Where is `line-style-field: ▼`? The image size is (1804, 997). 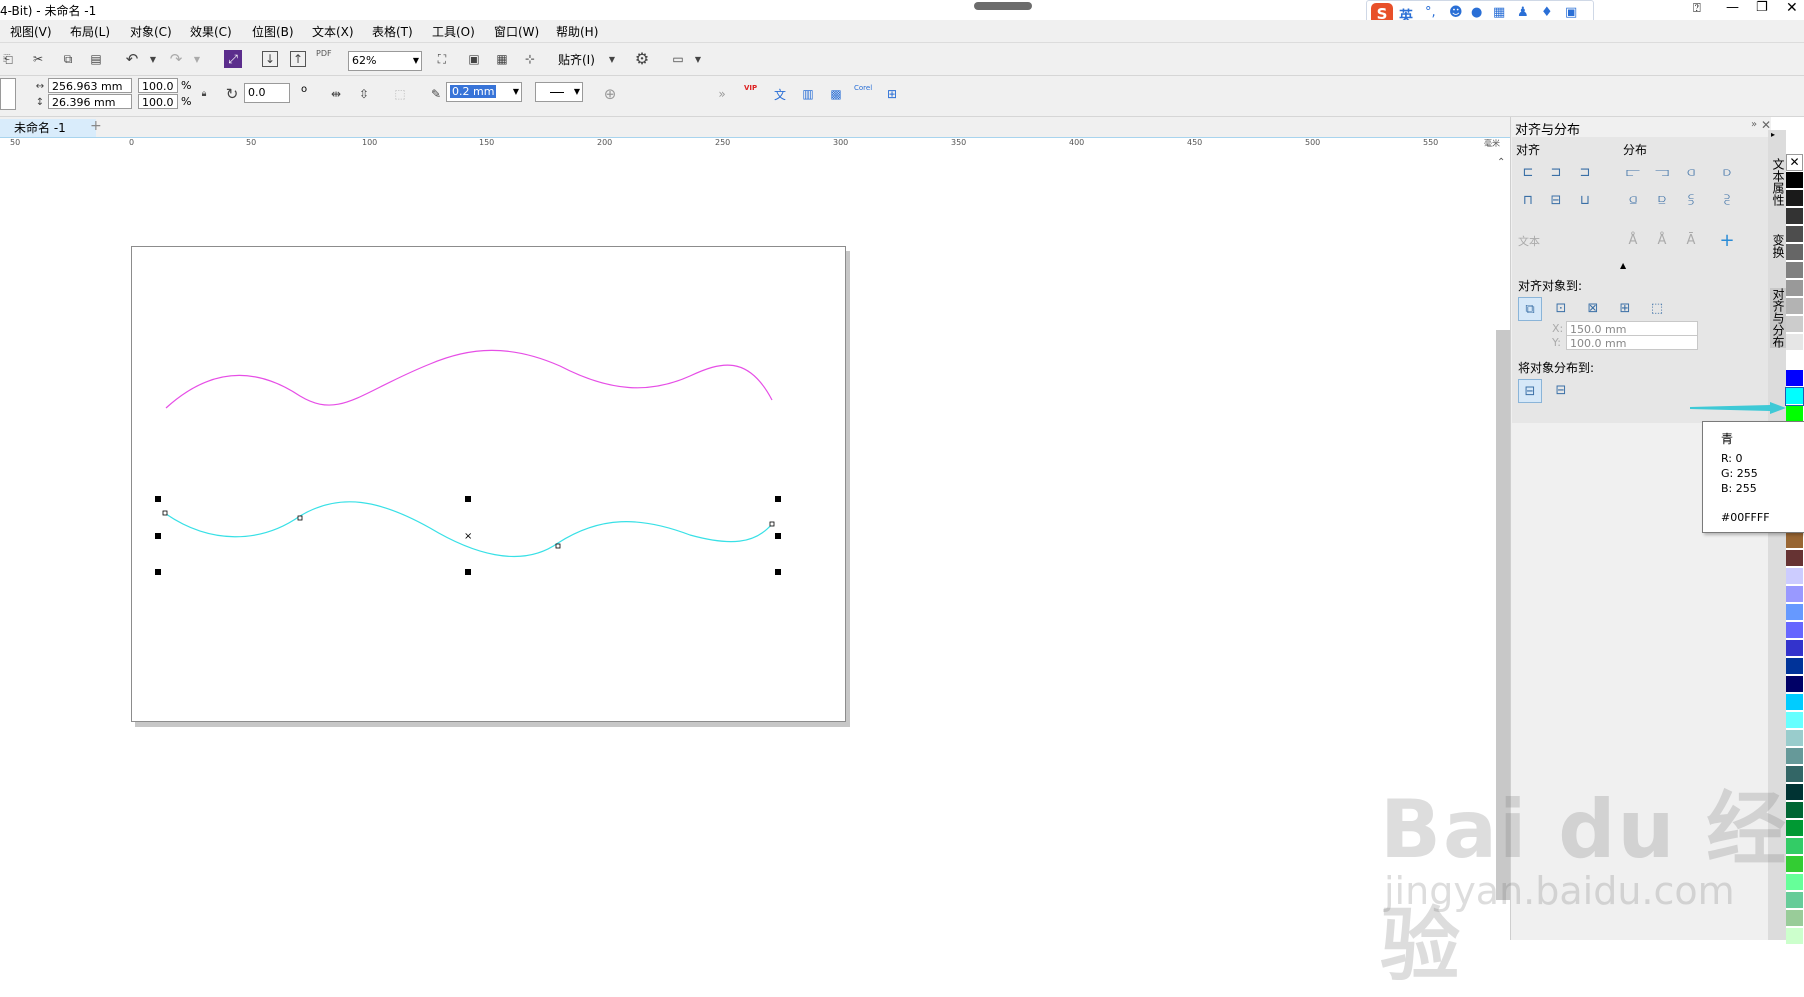
line-style-field: ▼ is located at coordinates (559, 92).